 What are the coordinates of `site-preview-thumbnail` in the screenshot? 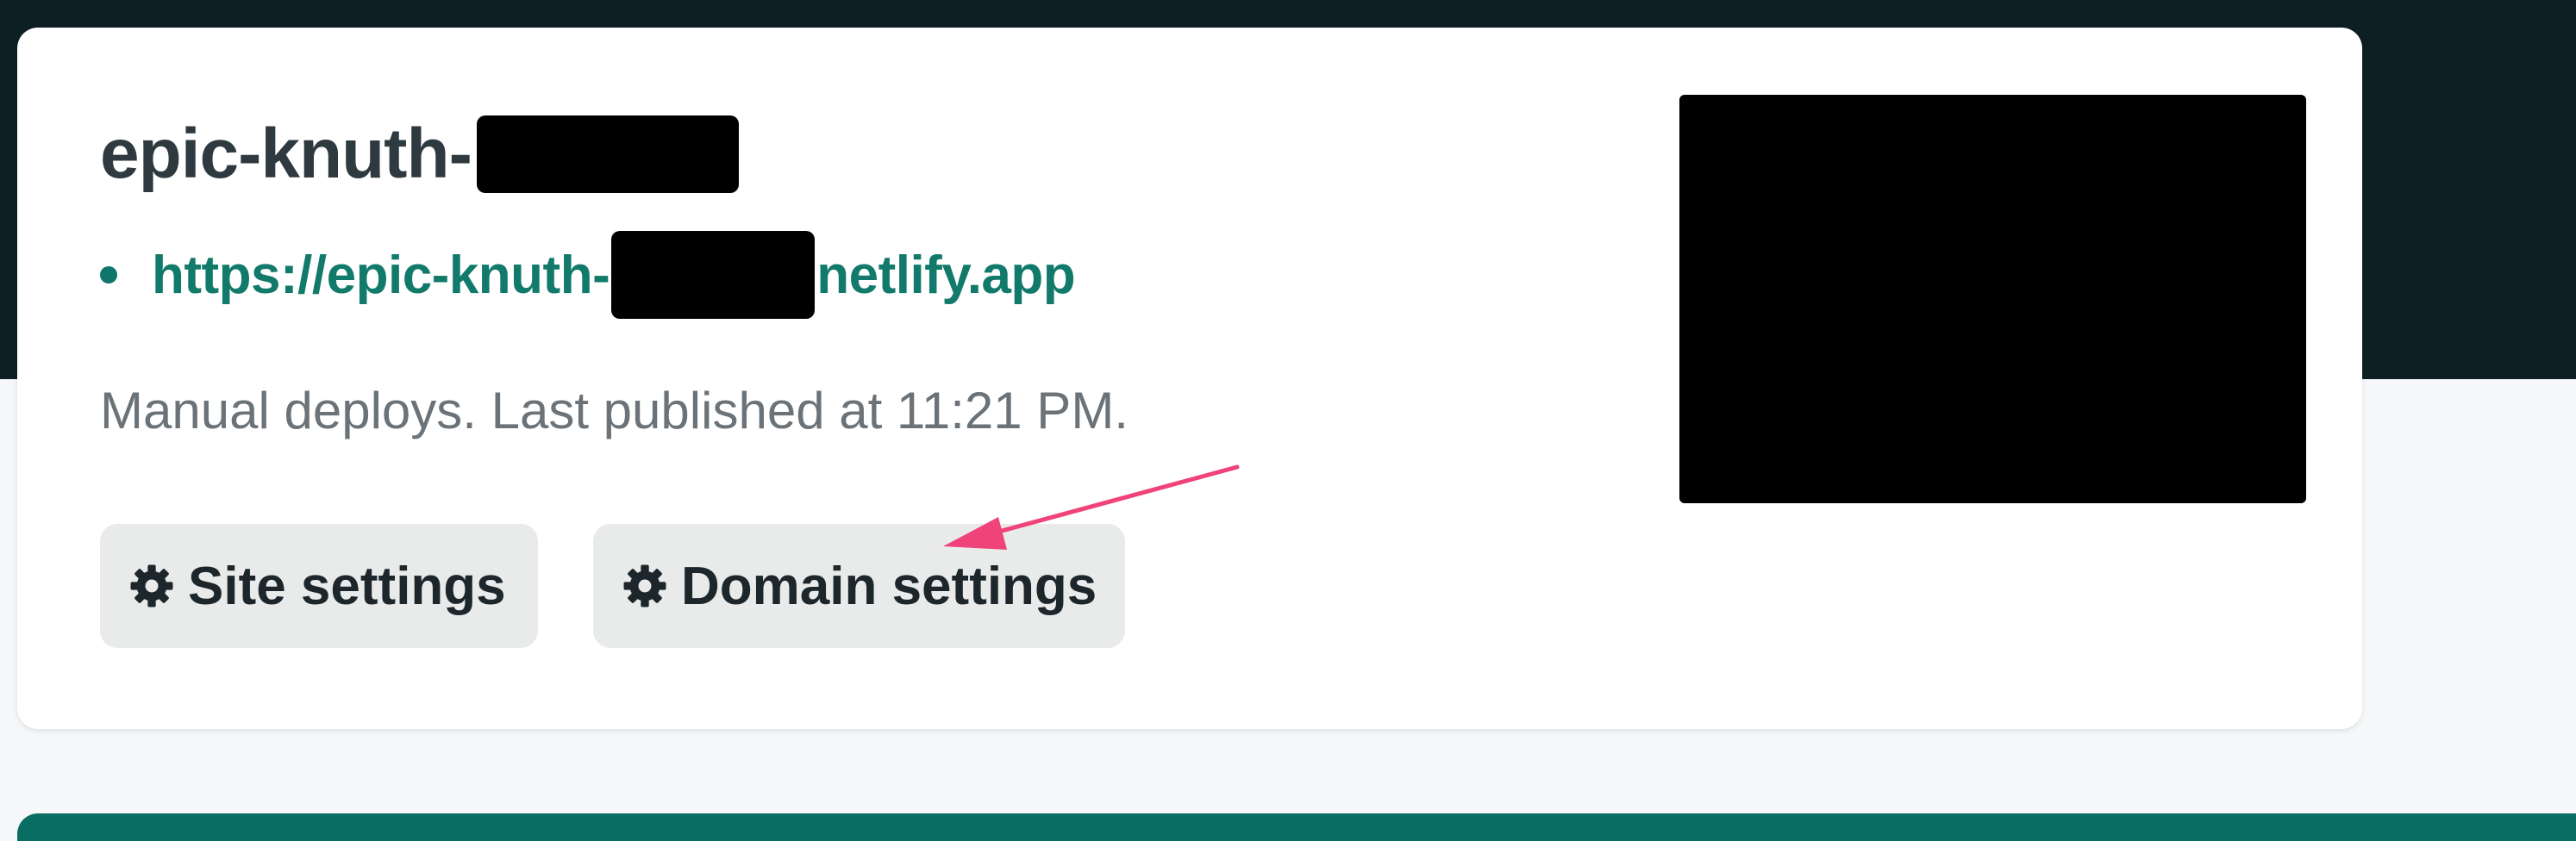 It's located at (1993, 299).